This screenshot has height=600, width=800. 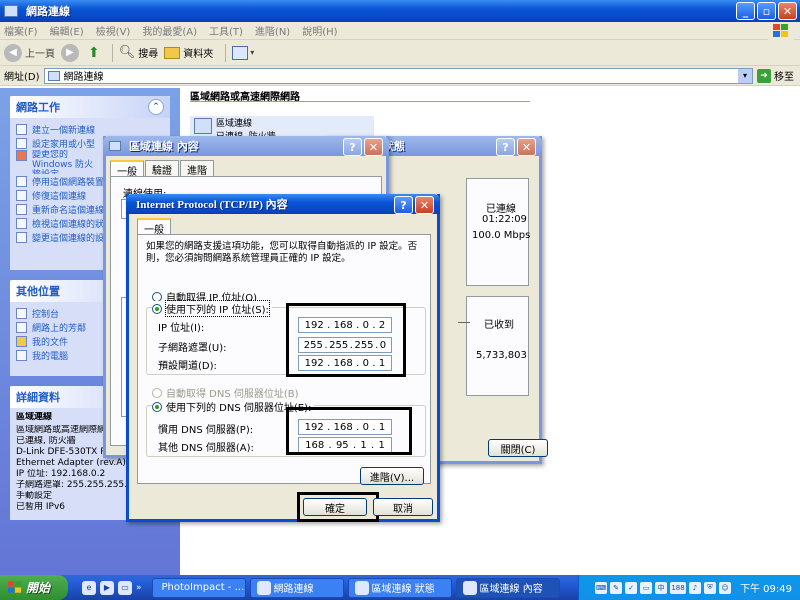 I want to click on task-label: 重新命名這個連線, so click(x=68, y=210).